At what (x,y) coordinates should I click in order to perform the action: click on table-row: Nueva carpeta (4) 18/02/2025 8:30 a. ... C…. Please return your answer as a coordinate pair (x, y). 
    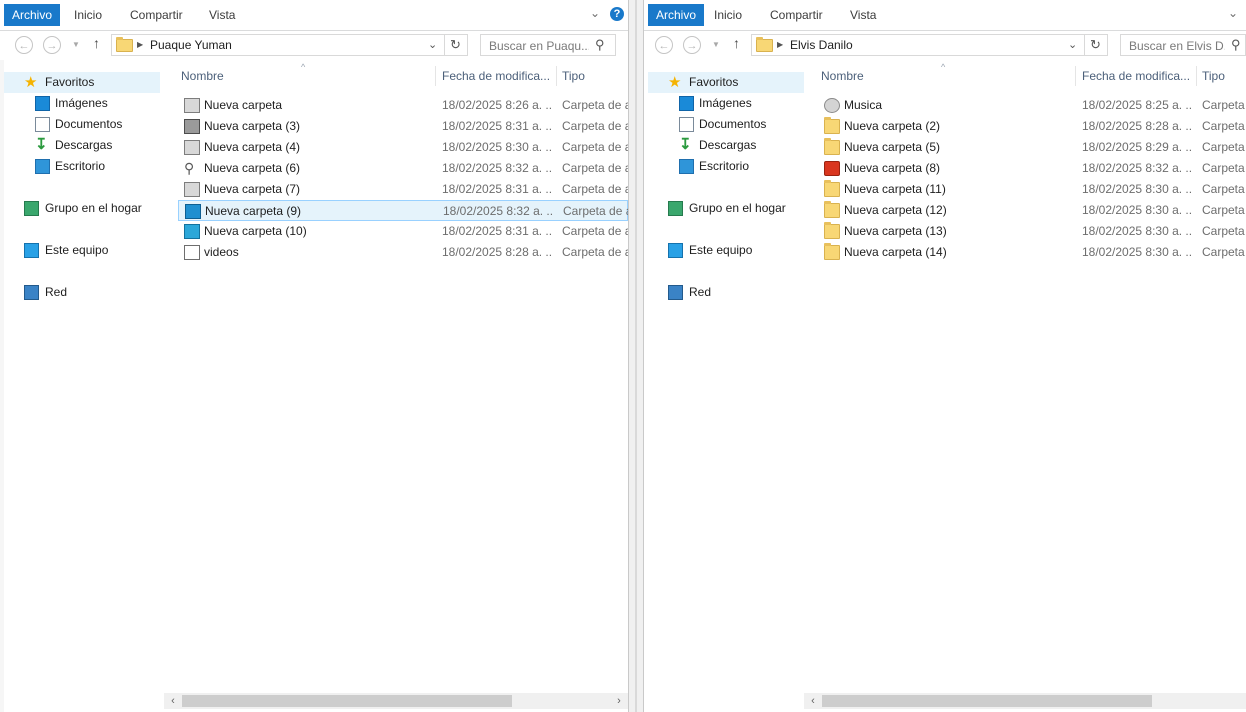
    Looking at the image, I should click on (403, 147).